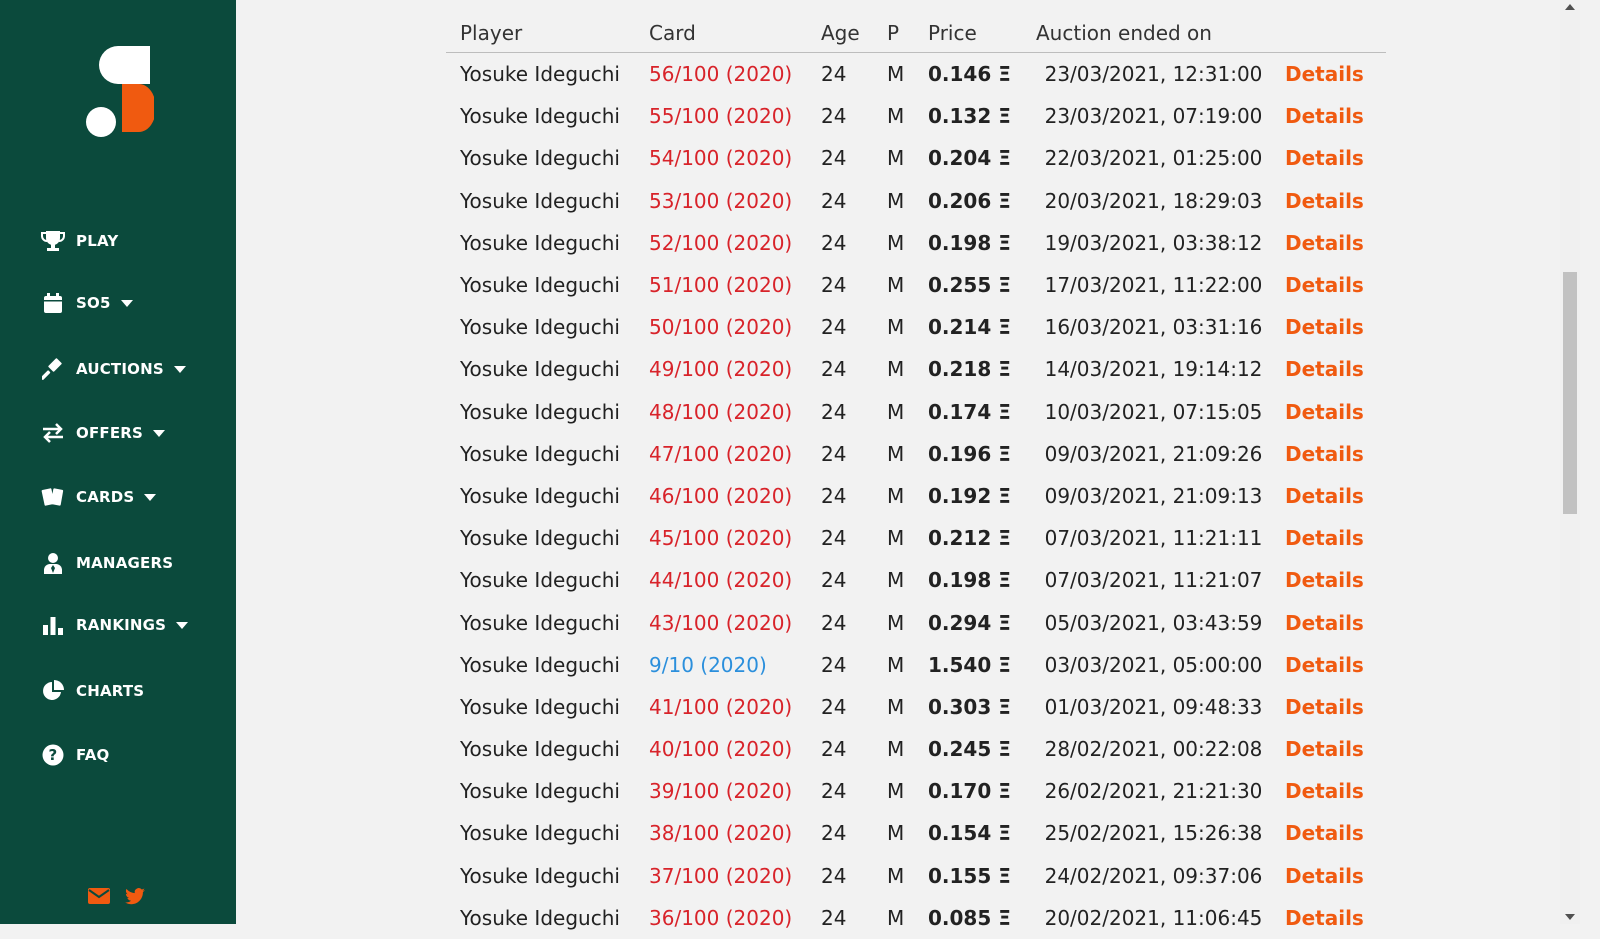 This screenshot has height=939, width=1600. Describe the element at coordinates (106, 563) in the screenshot. I see `nav-item-managers: MANAGERS` at that location.